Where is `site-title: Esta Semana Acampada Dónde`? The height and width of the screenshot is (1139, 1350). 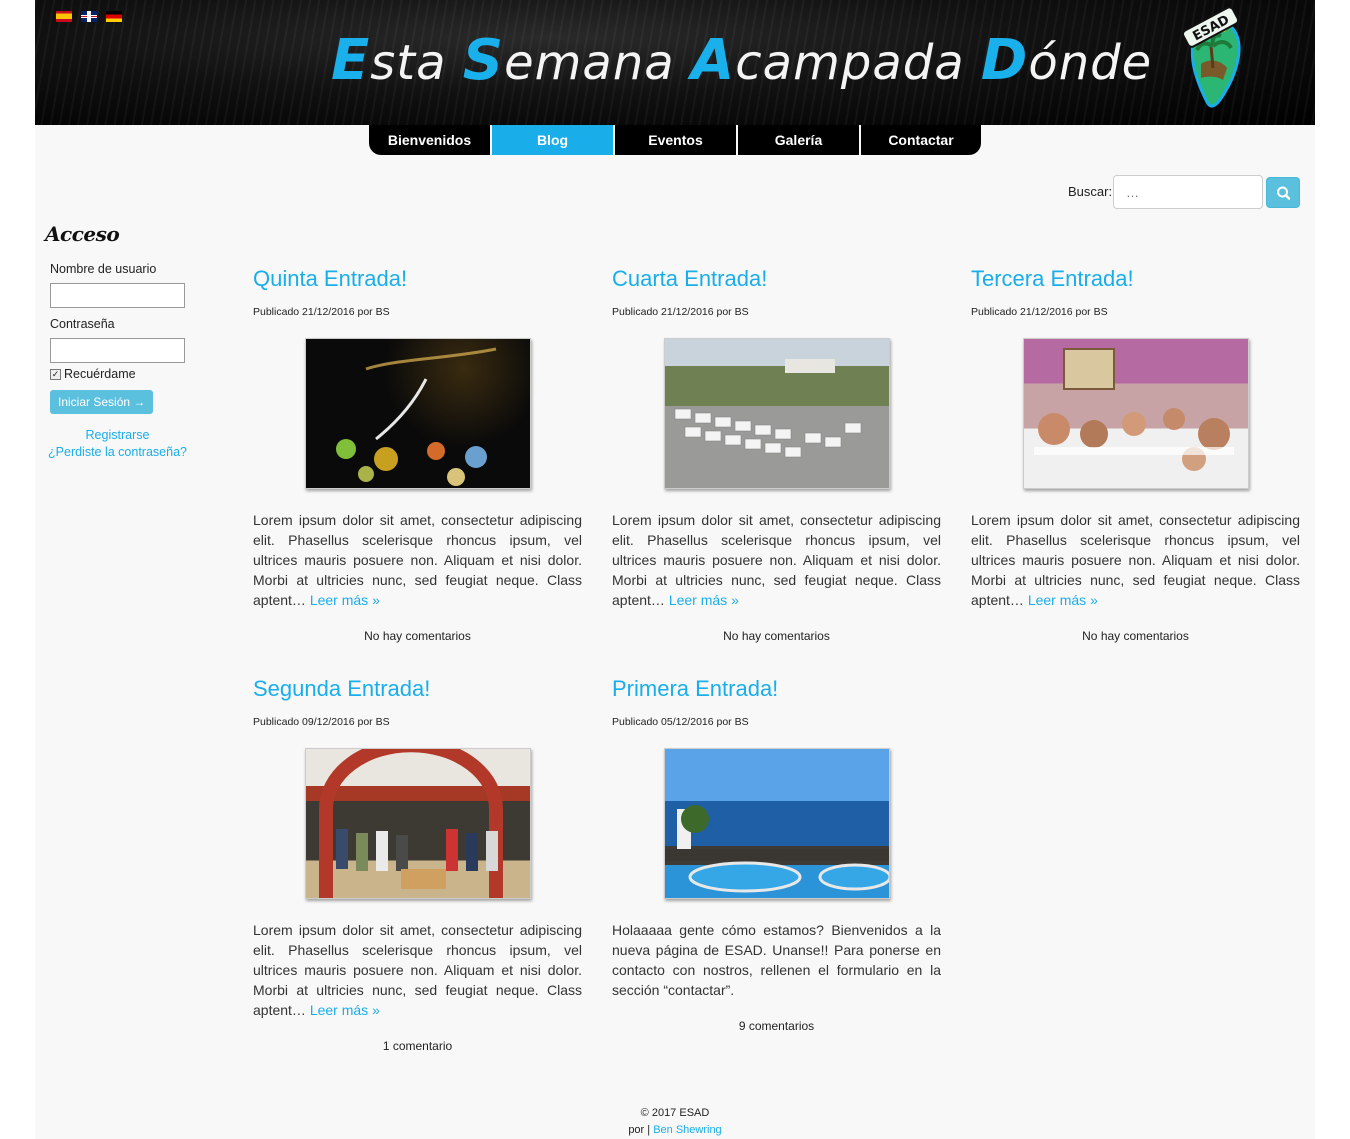
site-title: Esta Semana Acampada Dónde is located at coordinates (741, 60).